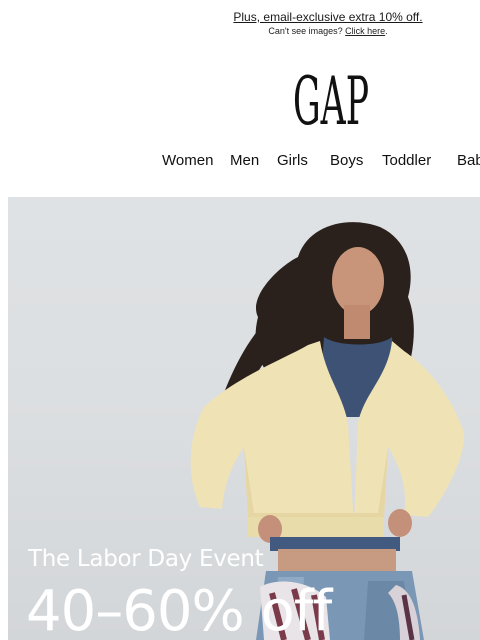  I want to click on promo-link: Plus, email-exclusive extra 10% off., so click(240, 17).